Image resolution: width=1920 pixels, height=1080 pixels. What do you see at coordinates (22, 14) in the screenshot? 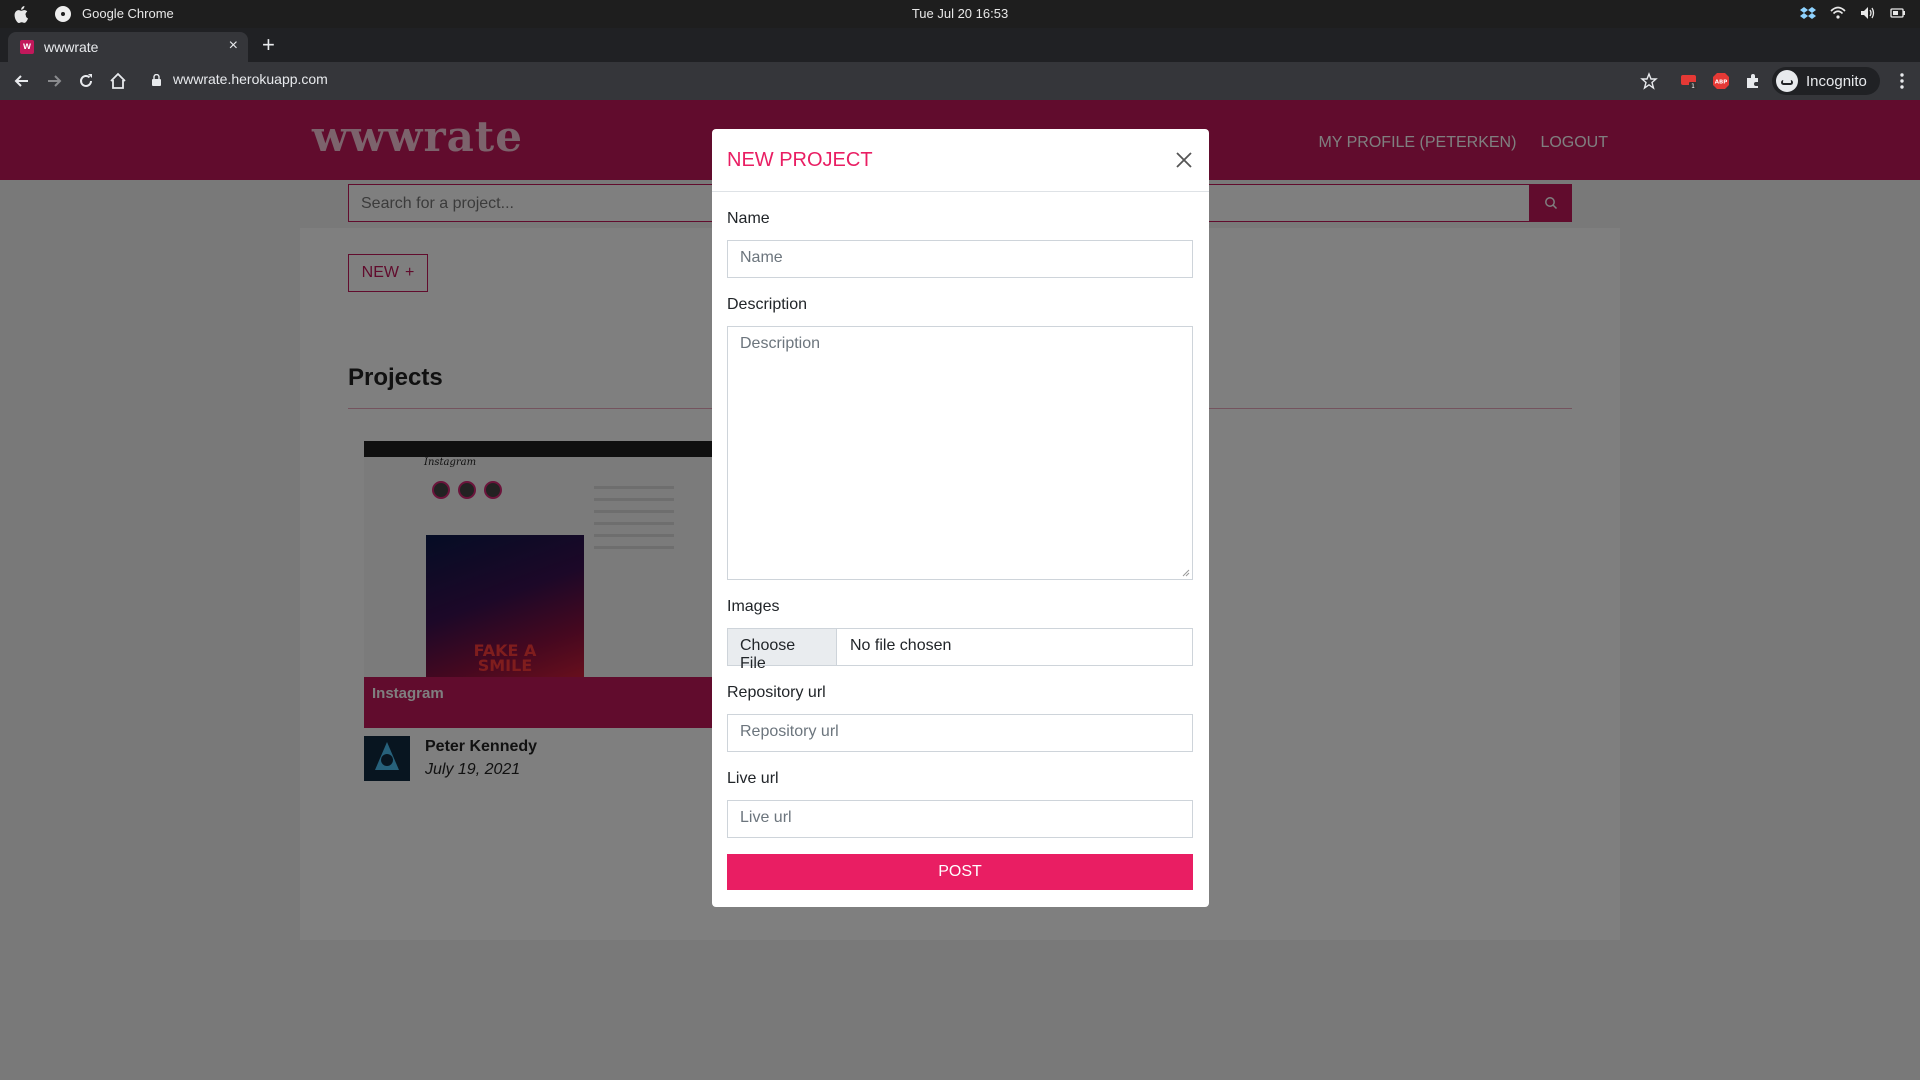
I see `apple-icon` at bounding box center [22, 14].